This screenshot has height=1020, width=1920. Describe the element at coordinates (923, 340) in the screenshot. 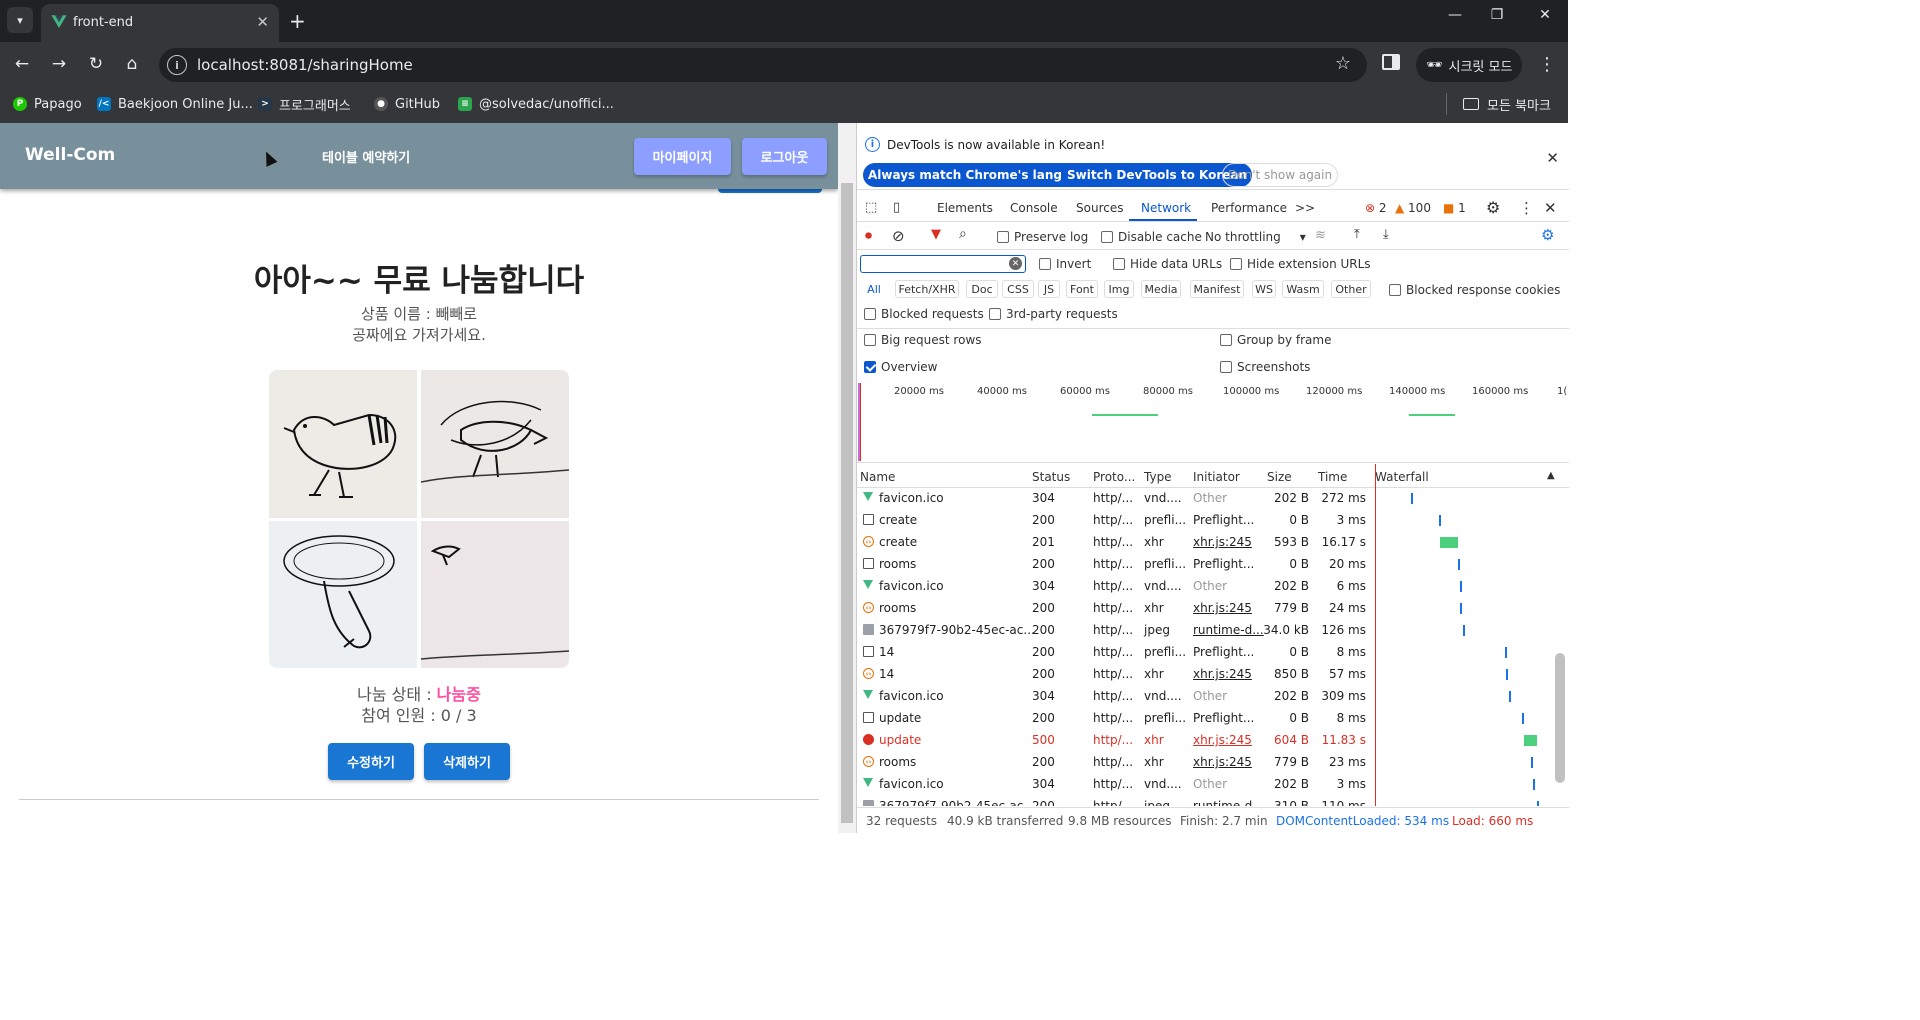

I see `big-rows-checkbox: Big request rows` at that location.